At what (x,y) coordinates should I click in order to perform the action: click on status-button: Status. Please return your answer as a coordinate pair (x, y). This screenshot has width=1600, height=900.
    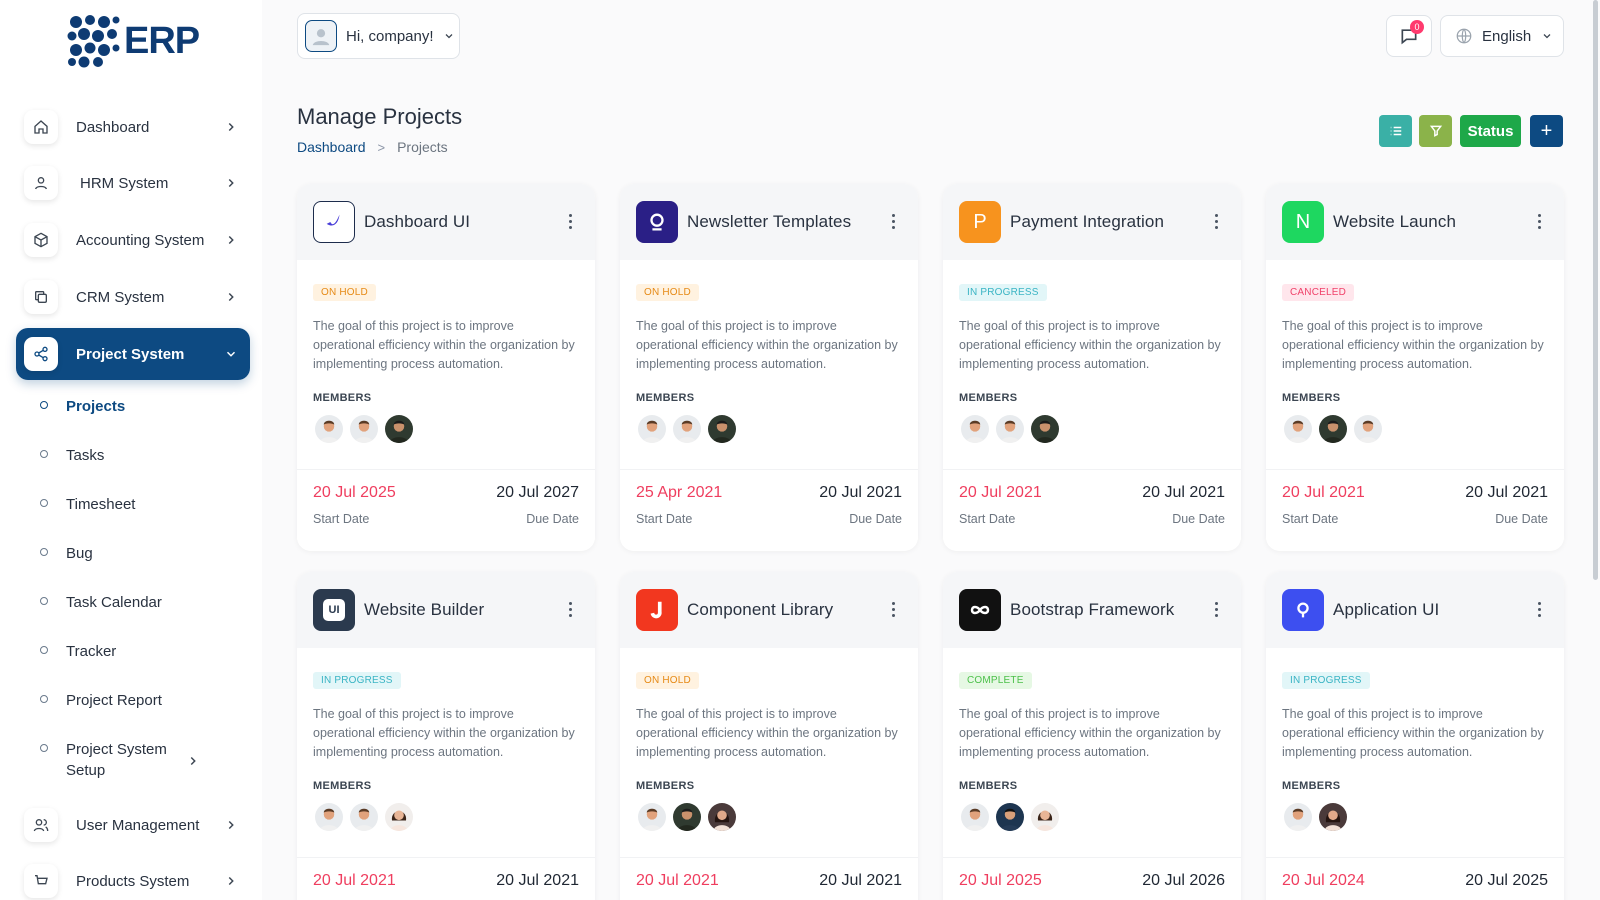
    Looking at the image, I should click on (1490, 131).